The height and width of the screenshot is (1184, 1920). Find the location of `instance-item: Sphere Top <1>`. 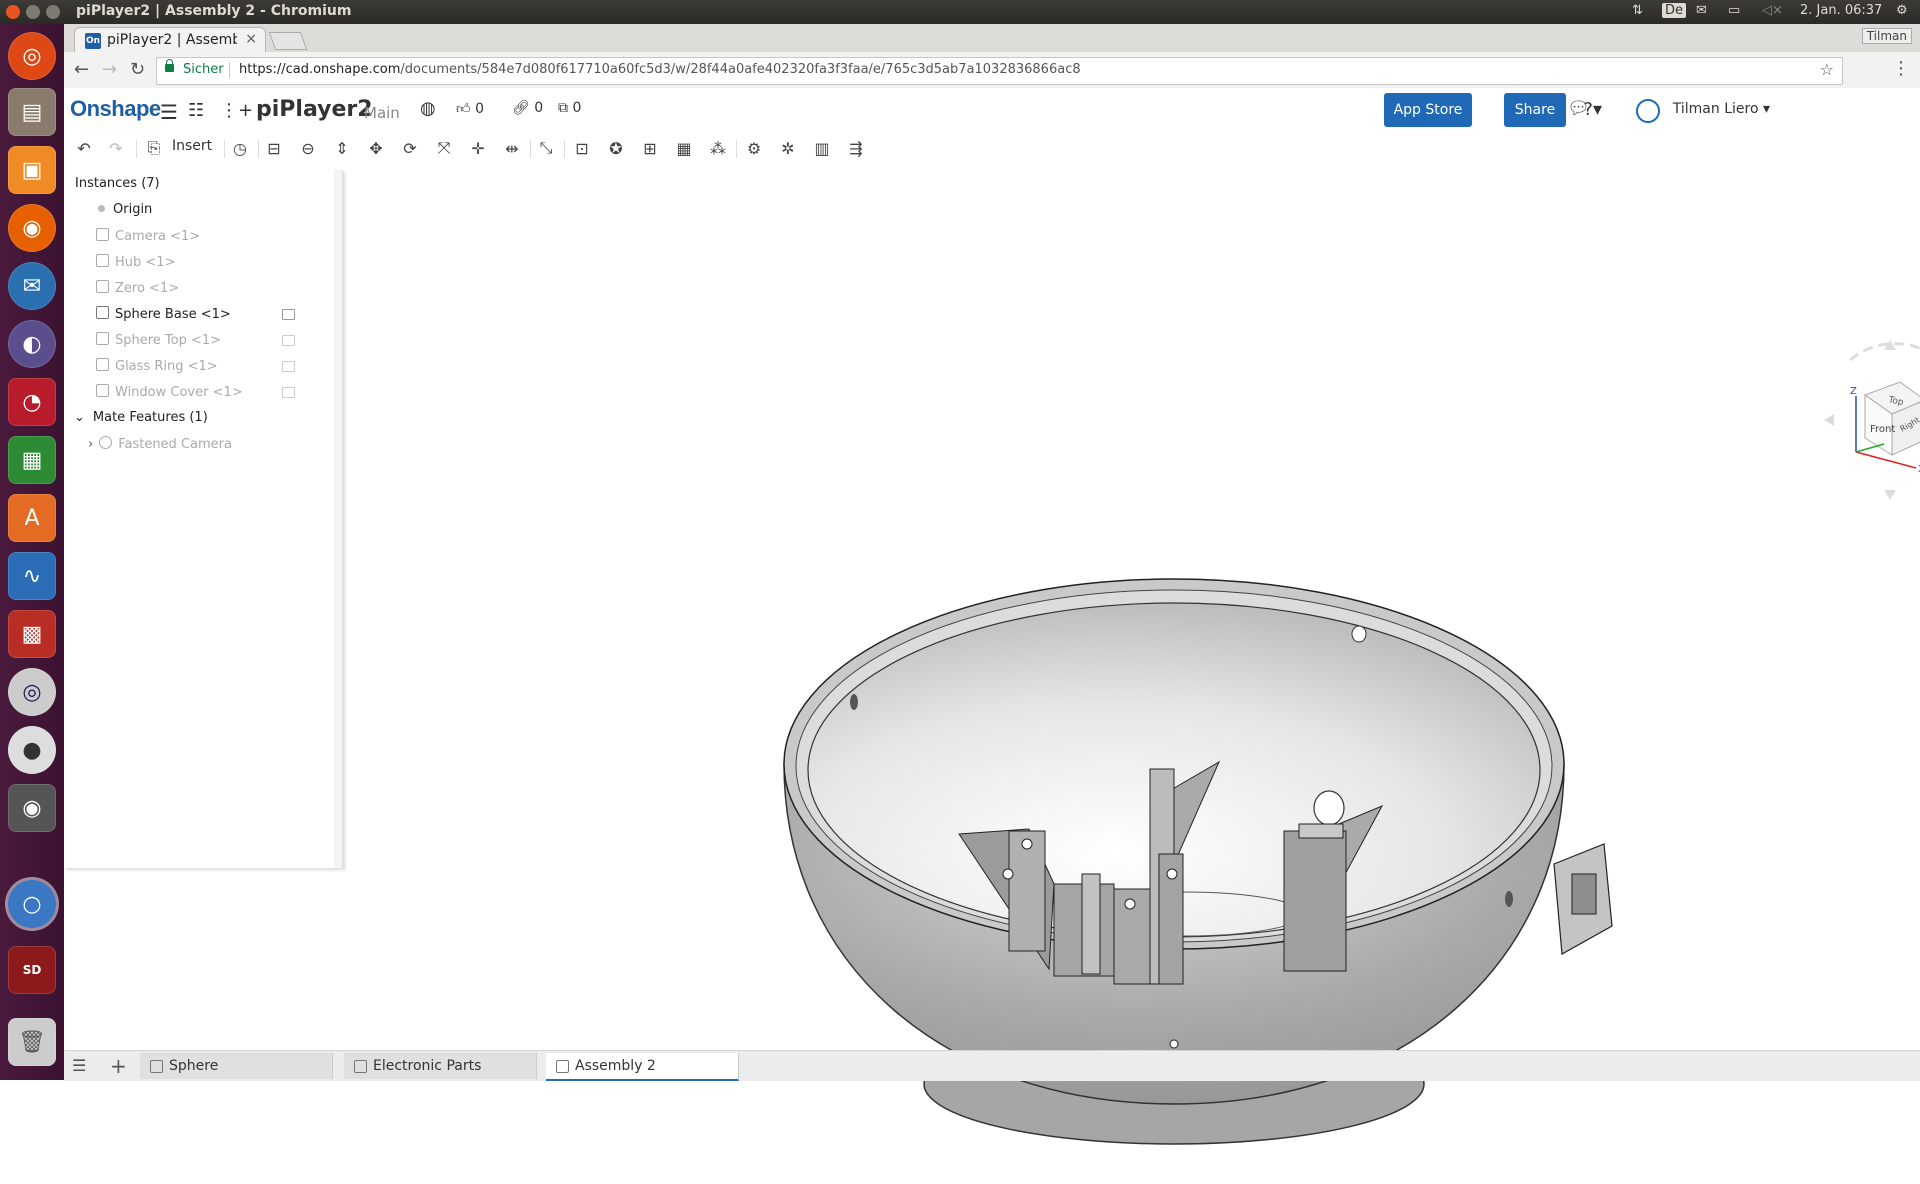

instance-item: Sphere Top <1> is located at coordinates (216, 342).